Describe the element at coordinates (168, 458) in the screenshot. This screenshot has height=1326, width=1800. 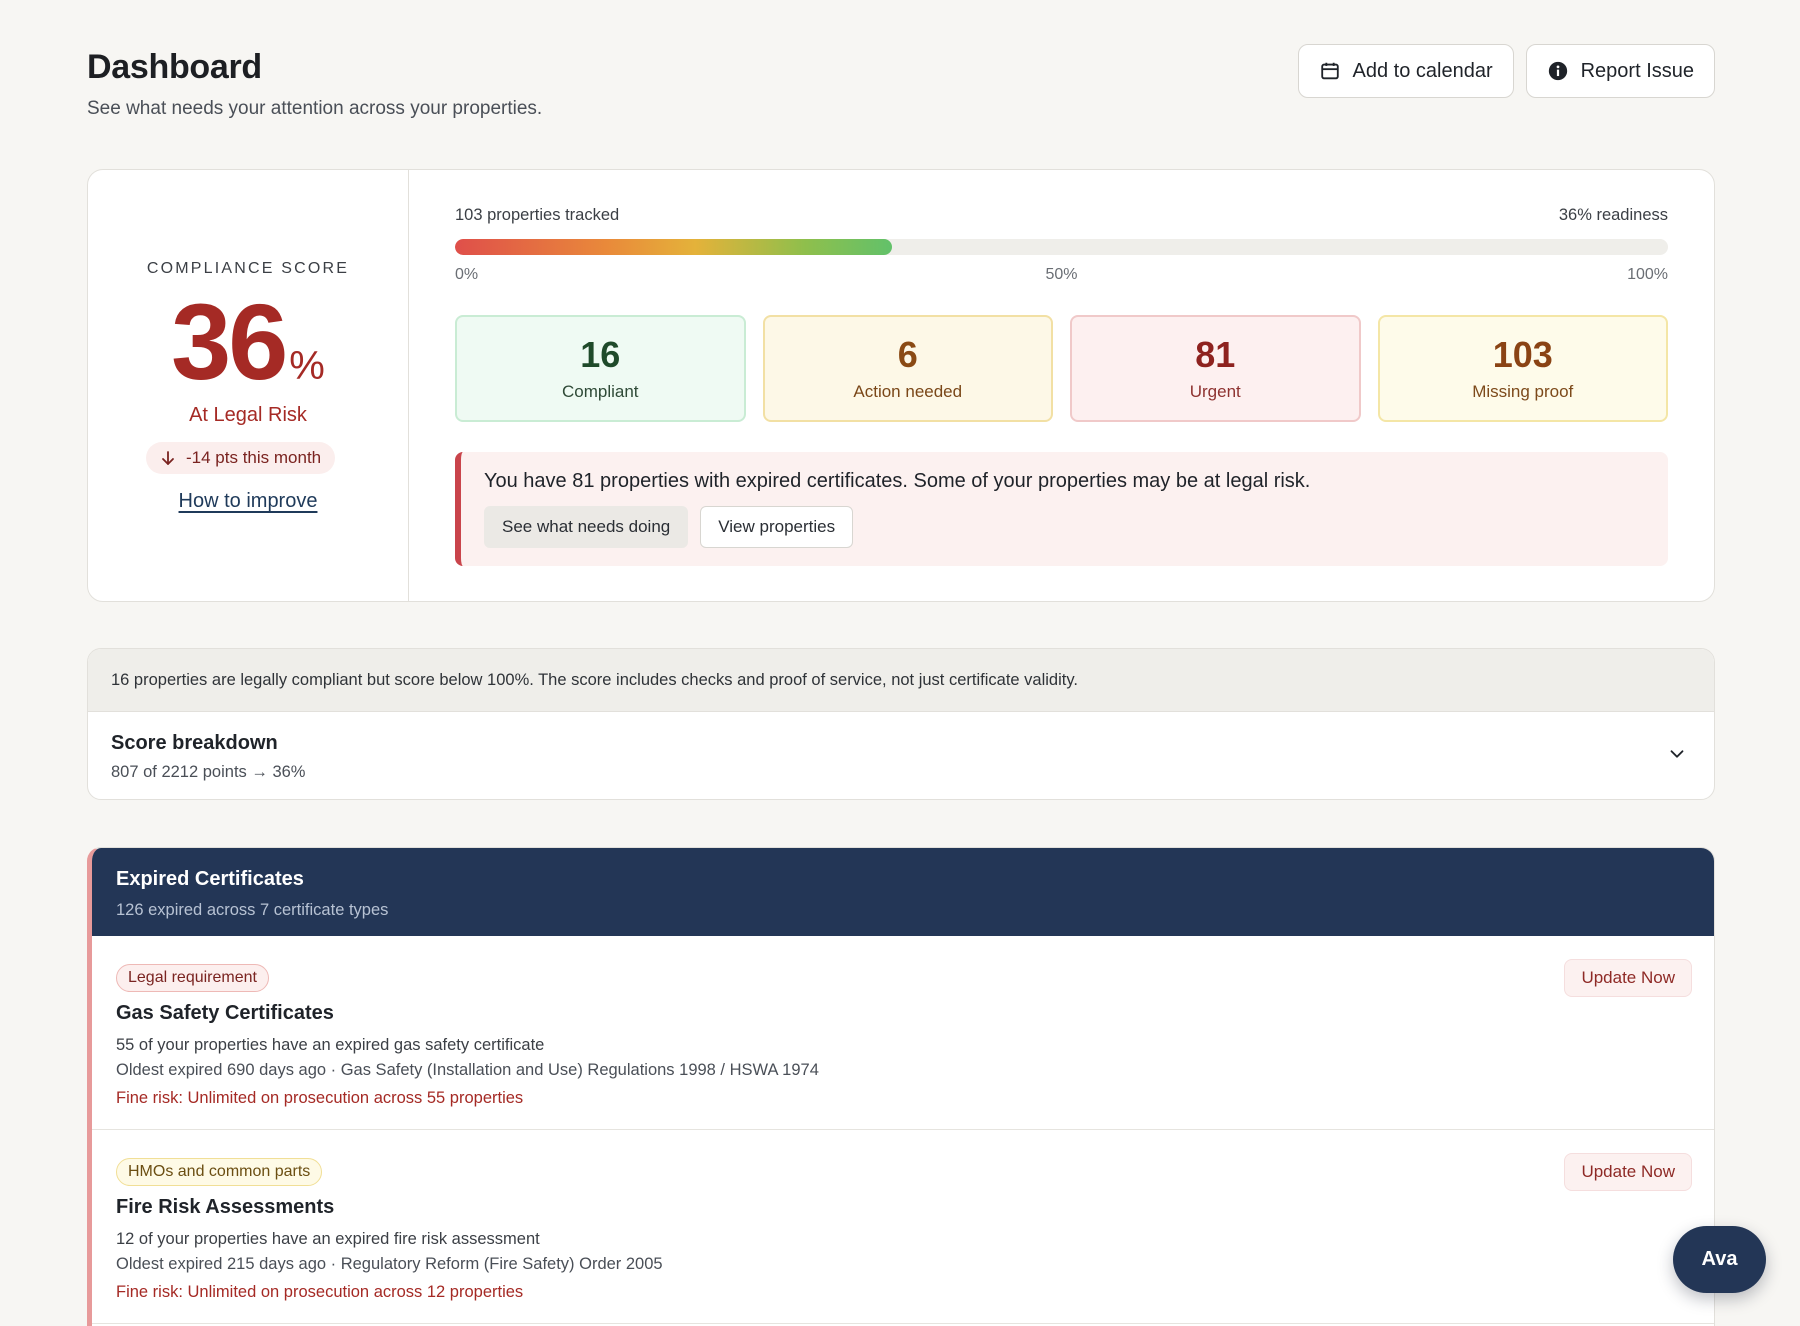
I see `arrow-down-icon` at that location.